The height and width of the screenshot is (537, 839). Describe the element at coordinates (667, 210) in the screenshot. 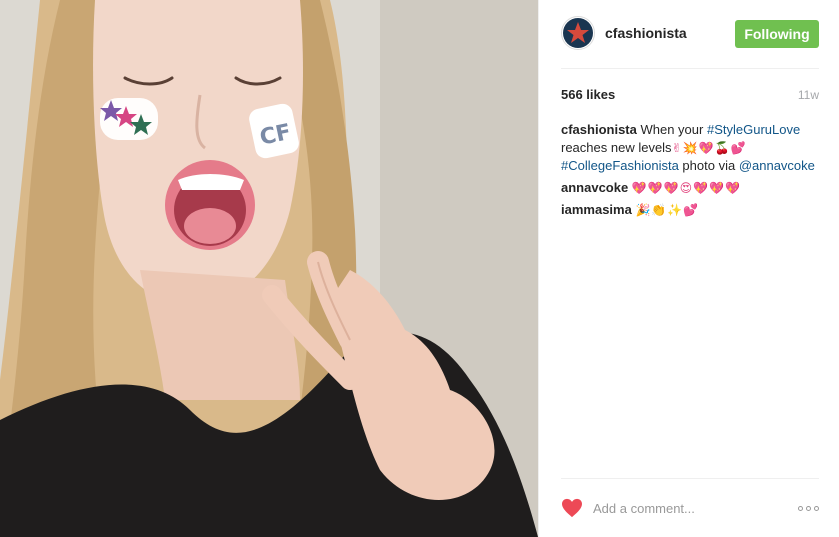

I see `comment-emoji: 🎉👏✨💕` at that location.